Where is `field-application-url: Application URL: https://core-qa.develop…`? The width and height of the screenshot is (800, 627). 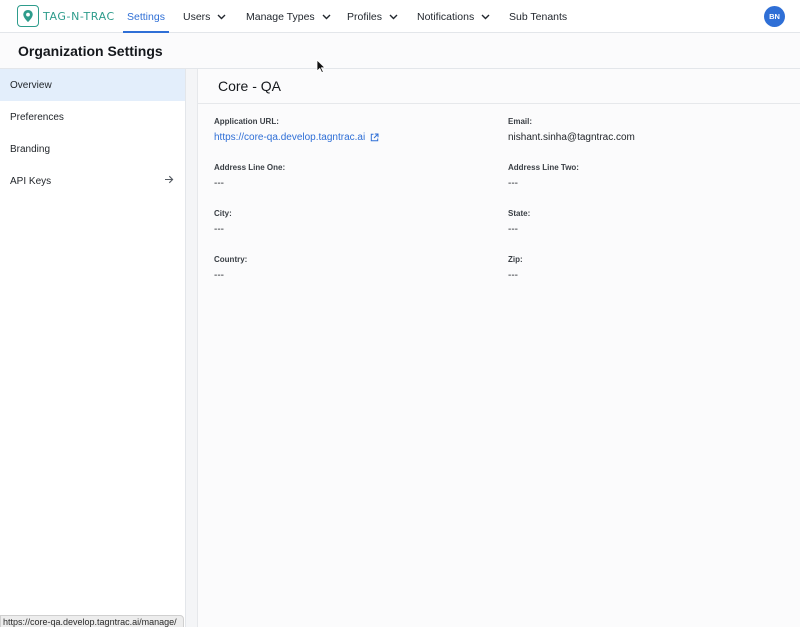 field-application-url: Application URL: https://core-qa.develop… is located at coordinates (344, 130).